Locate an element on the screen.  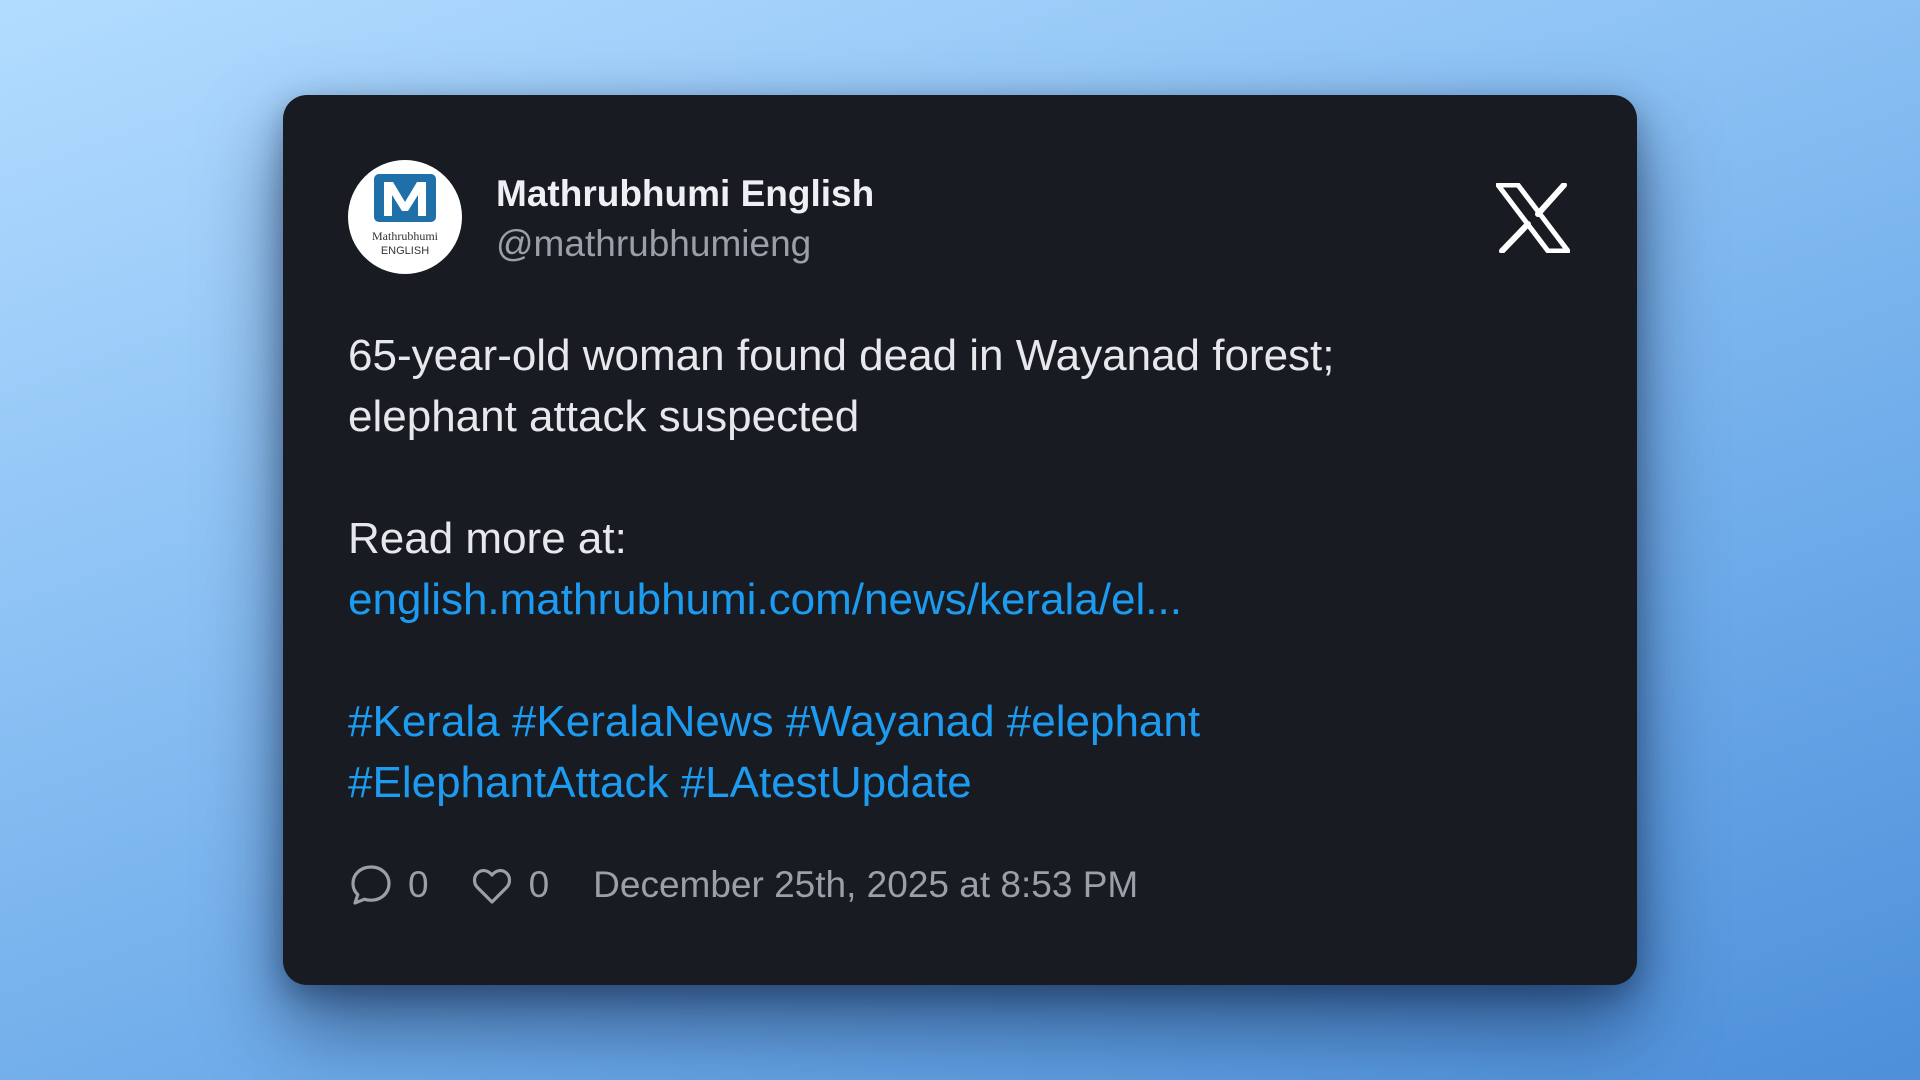
author-avatar: Mathrubhumi ENGLISH is located at coordinates (405, 217).